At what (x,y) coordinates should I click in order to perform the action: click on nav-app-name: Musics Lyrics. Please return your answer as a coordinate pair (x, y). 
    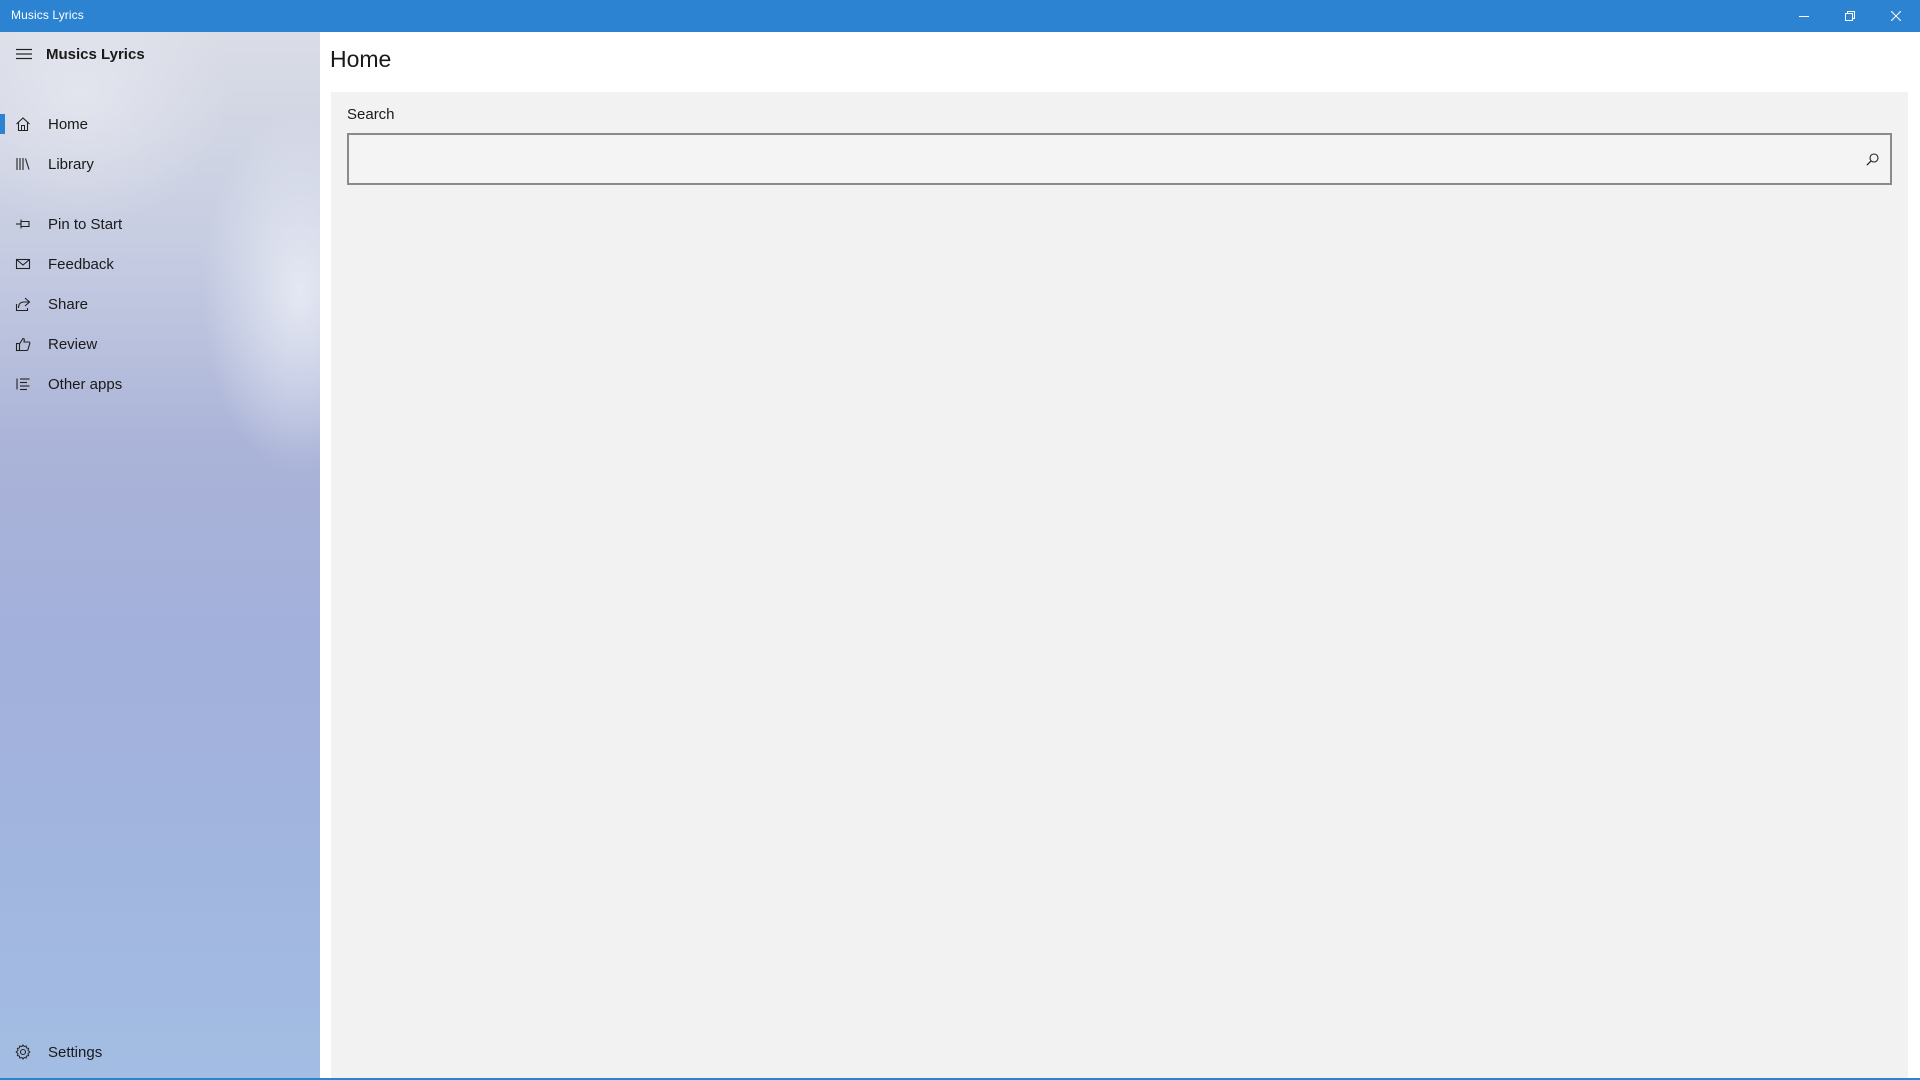
    Looking at the image, I should click on (95, 54).